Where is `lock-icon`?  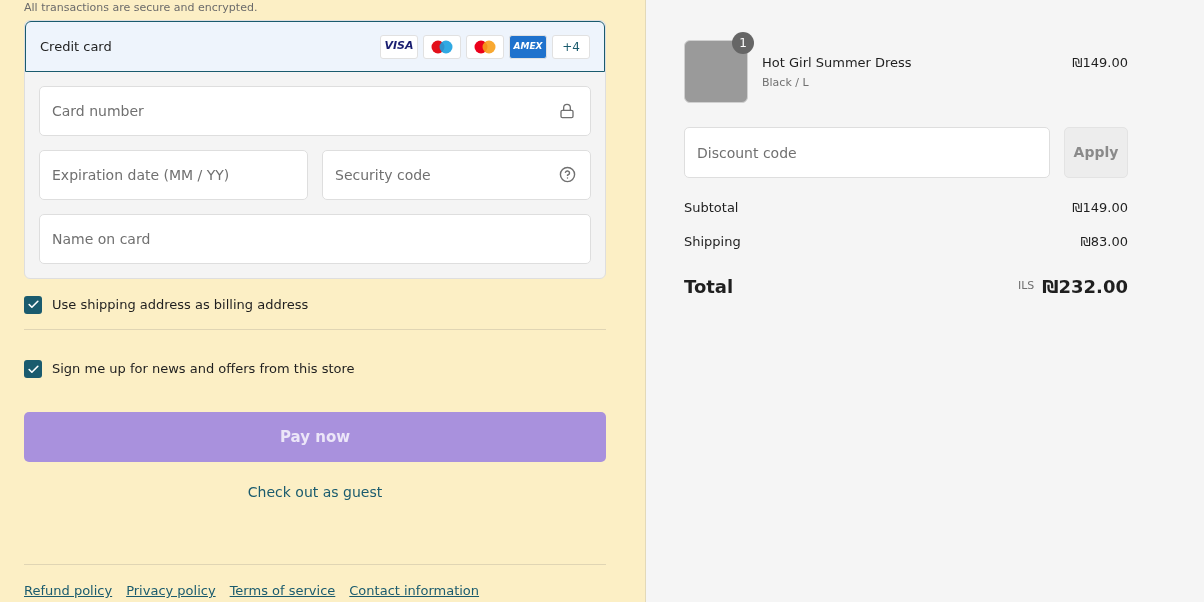 lock-icon is located at coordinates (567, 111).